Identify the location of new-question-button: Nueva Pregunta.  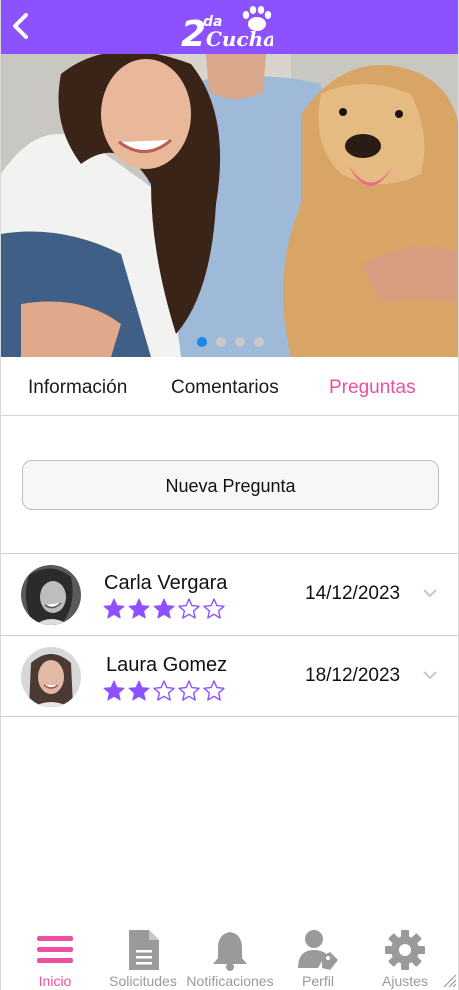
(230, 485).